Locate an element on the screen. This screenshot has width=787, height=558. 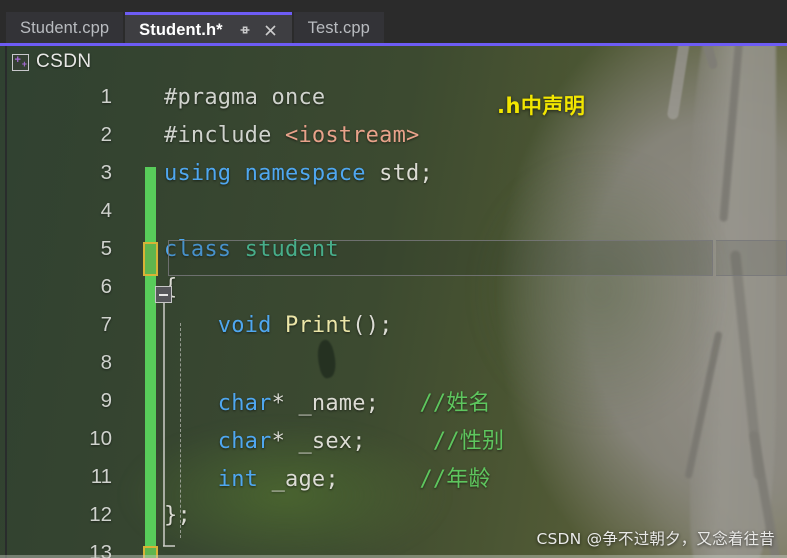
code-token: //性别 is located at coordinates (435, 441).